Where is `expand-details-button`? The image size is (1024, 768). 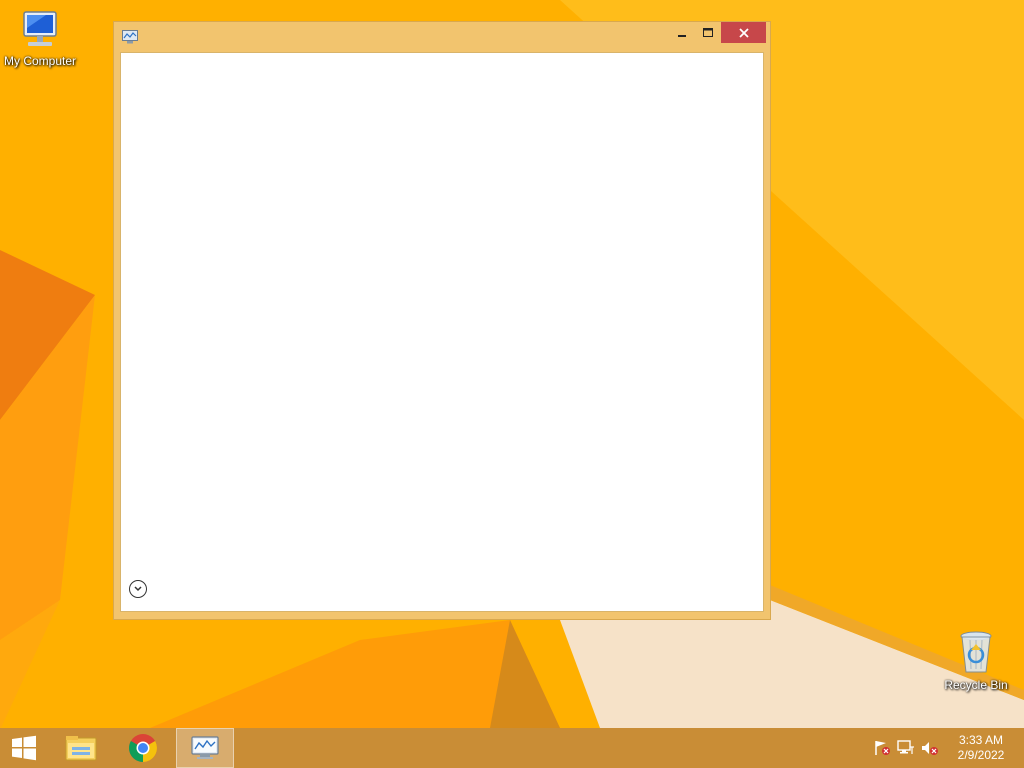 expand-details-button is located at coordinates (138, 589).